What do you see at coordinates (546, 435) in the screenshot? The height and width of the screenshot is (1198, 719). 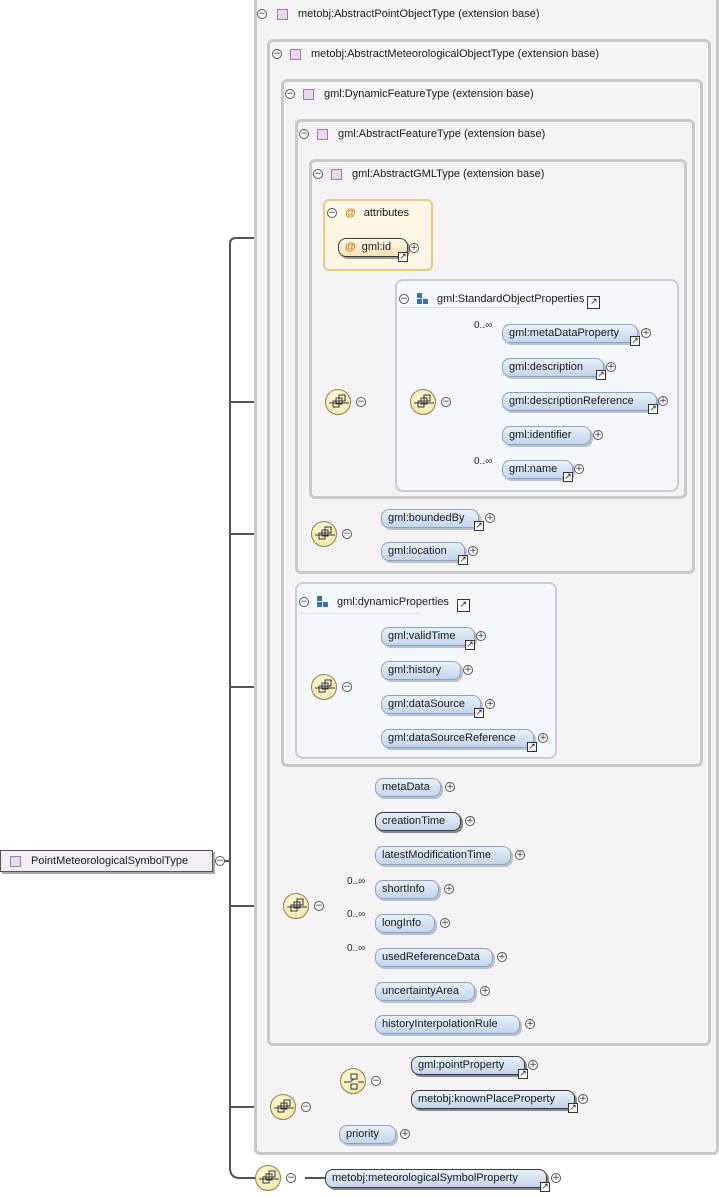 I see `element-gml-identifier: gml:identifier` at bounding box center [546, 435].